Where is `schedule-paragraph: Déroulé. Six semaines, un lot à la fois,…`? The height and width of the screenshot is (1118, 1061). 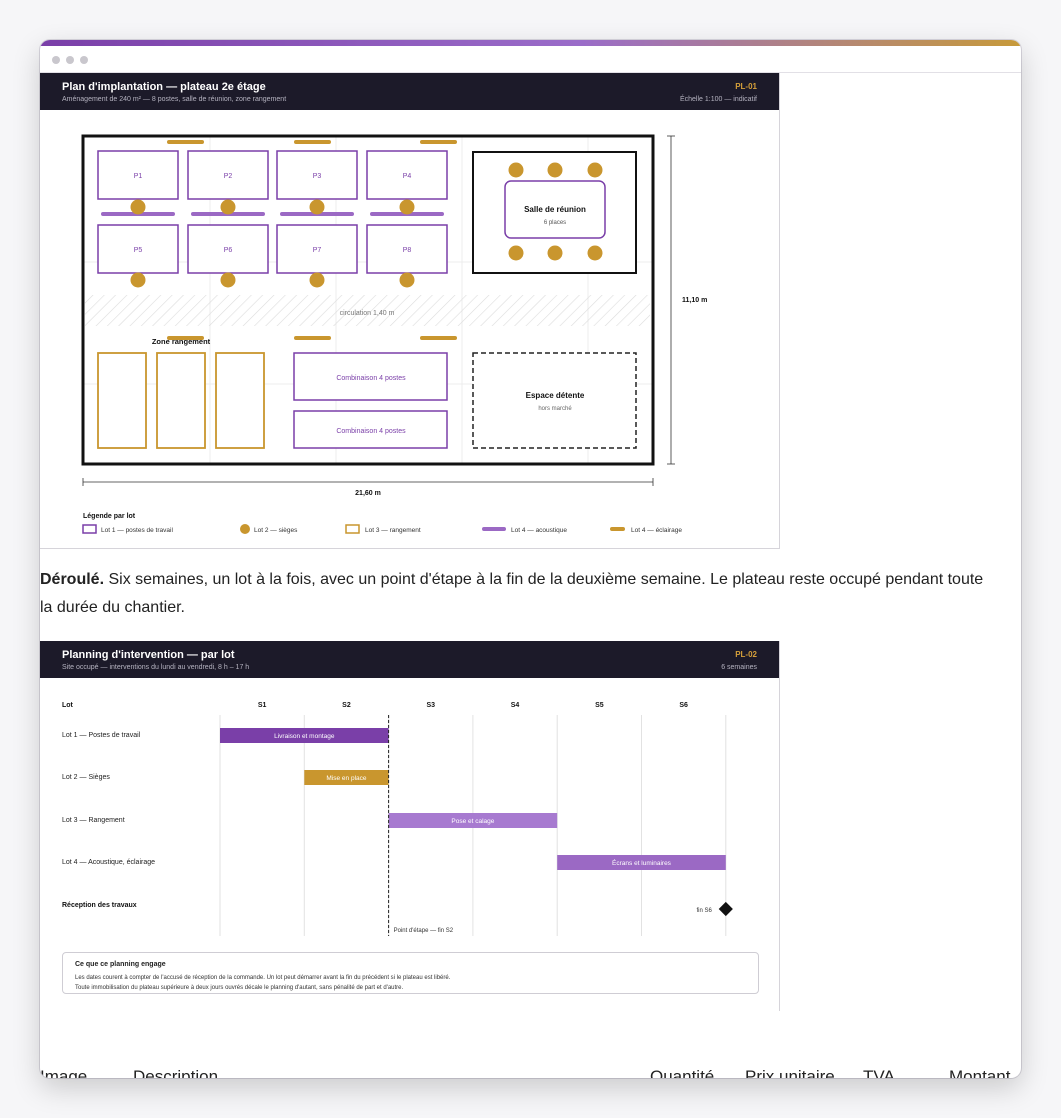
schedule-paragraph: Déroulé. Six semaines, un lot à la fois,… is located at coordinates (520, 594).